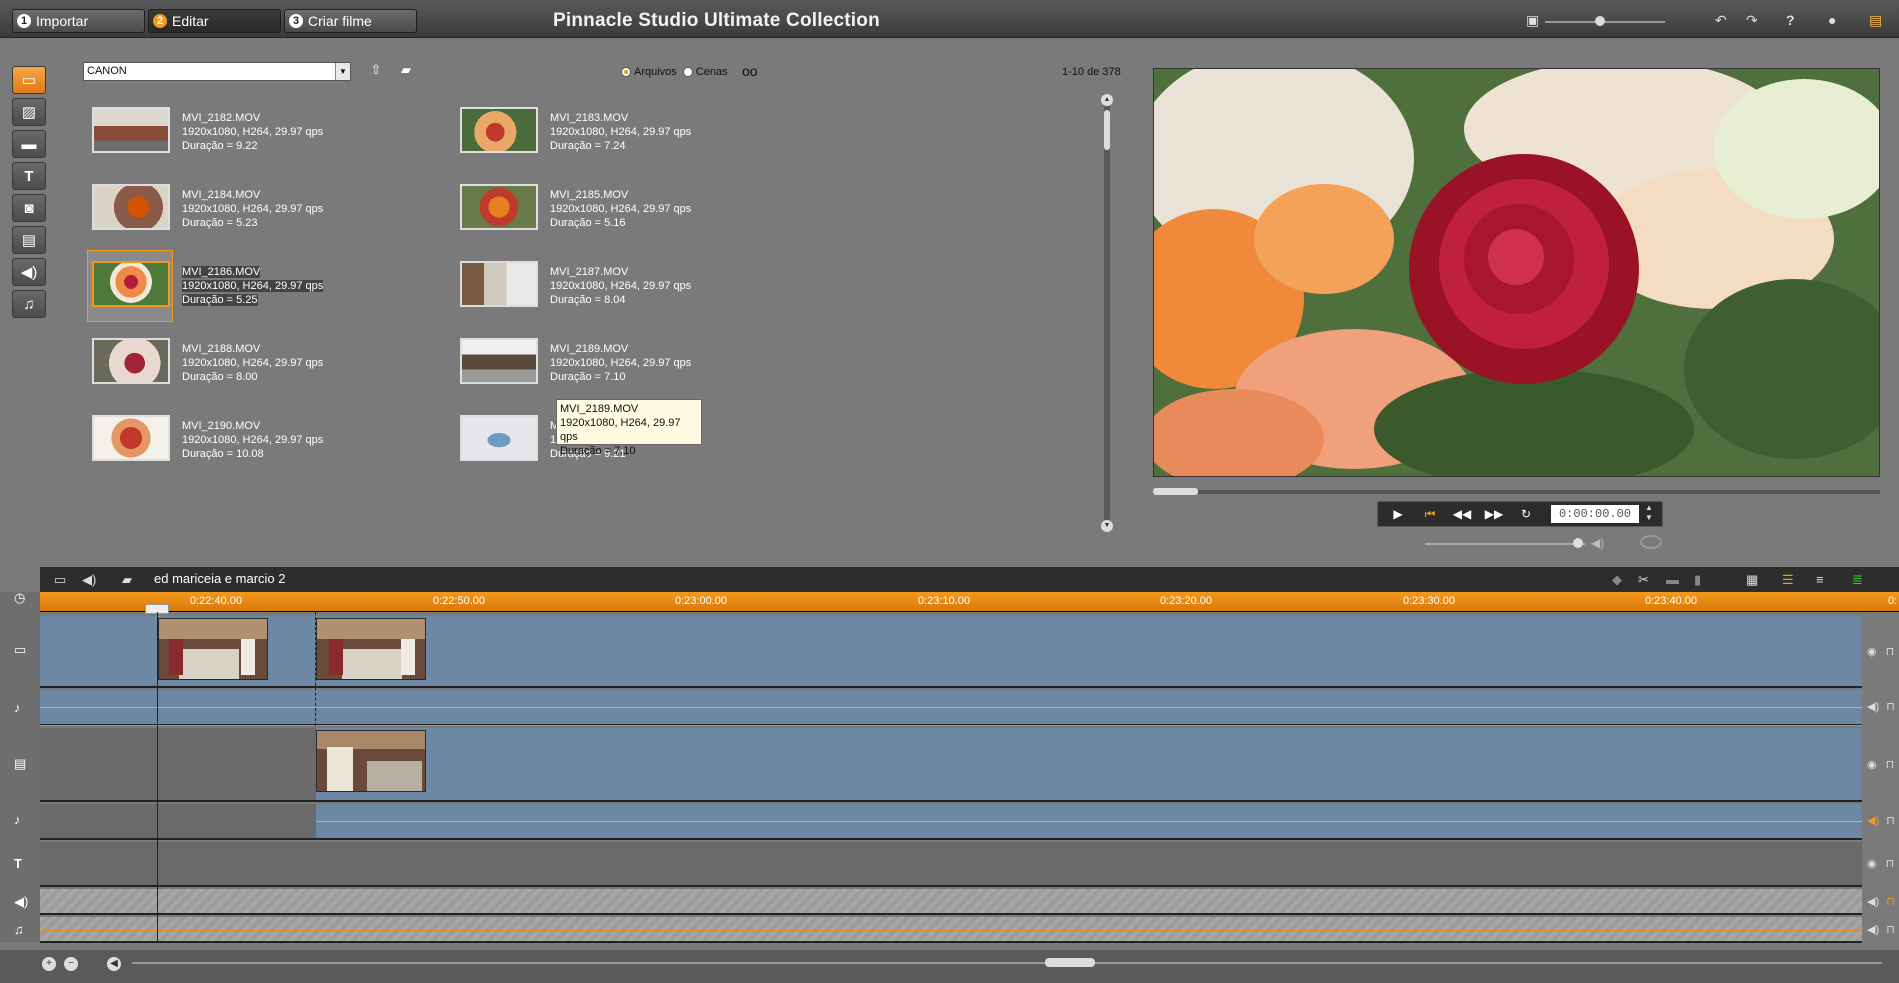 This screenshot has width=1899, height=983. Describe the element at coordinates (29, 112) in the screenshot. I see `photo-category-button: ▨` at that location.